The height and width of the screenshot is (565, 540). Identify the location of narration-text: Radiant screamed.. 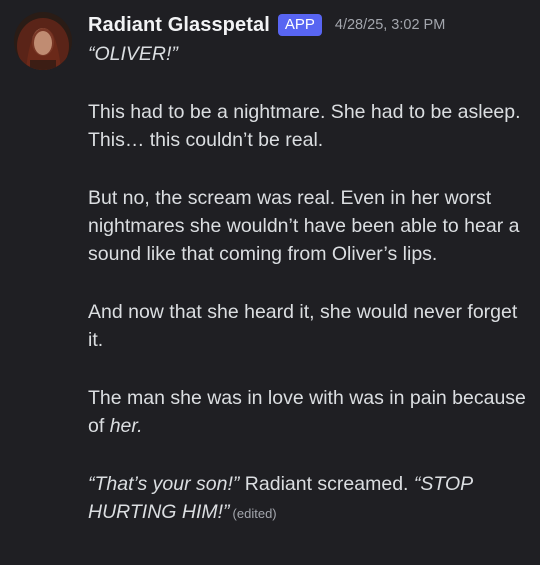
(326, 484).